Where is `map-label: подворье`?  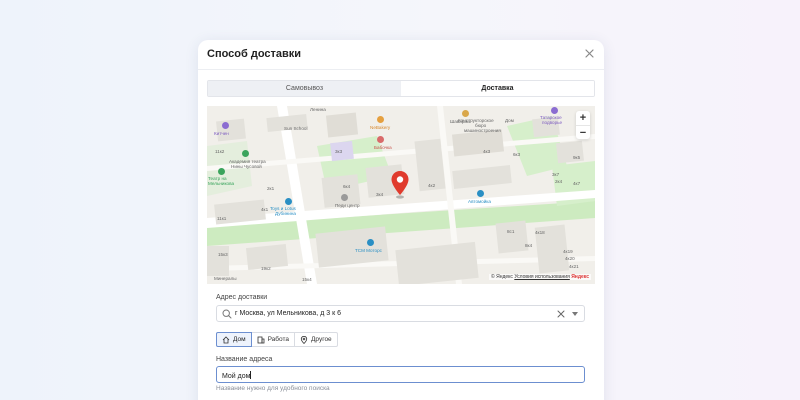
map-label: подворье is located at coordinates (552, 122).